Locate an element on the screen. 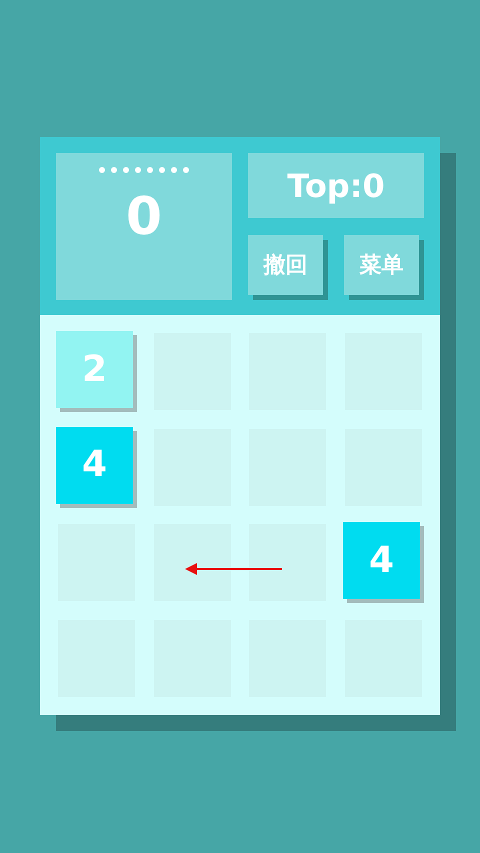 This screenshot has height=853, width=480. left-arrow-icon is located at coordinates (233, 569).